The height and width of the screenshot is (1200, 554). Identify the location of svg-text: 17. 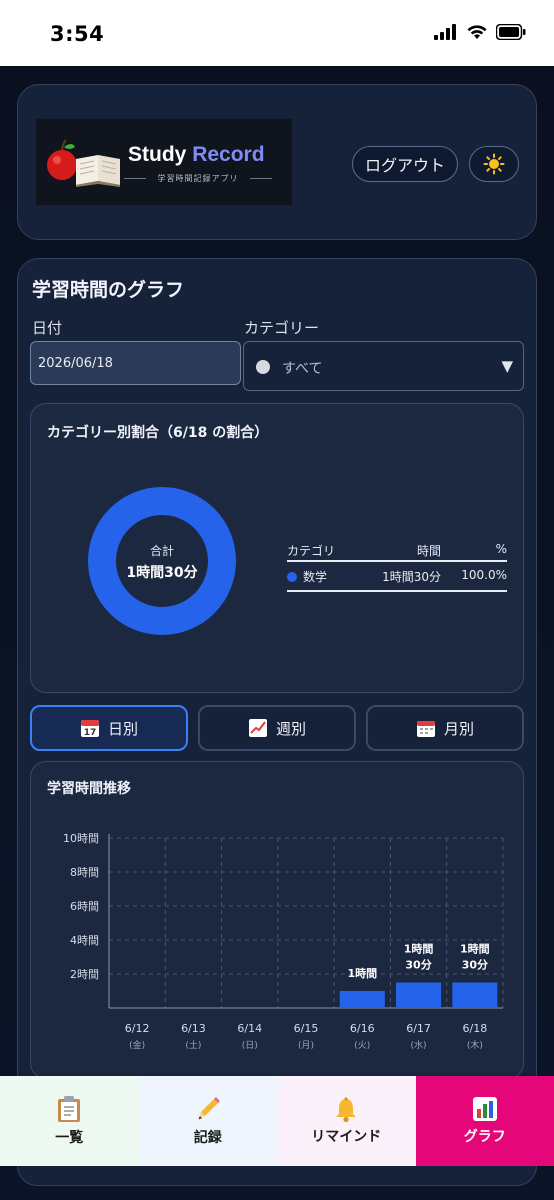
(90, 733).